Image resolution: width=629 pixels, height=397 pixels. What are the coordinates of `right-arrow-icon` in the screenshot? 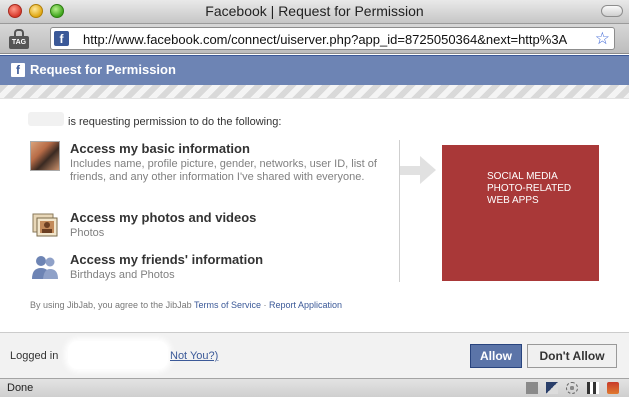 It's located at (418, 170).